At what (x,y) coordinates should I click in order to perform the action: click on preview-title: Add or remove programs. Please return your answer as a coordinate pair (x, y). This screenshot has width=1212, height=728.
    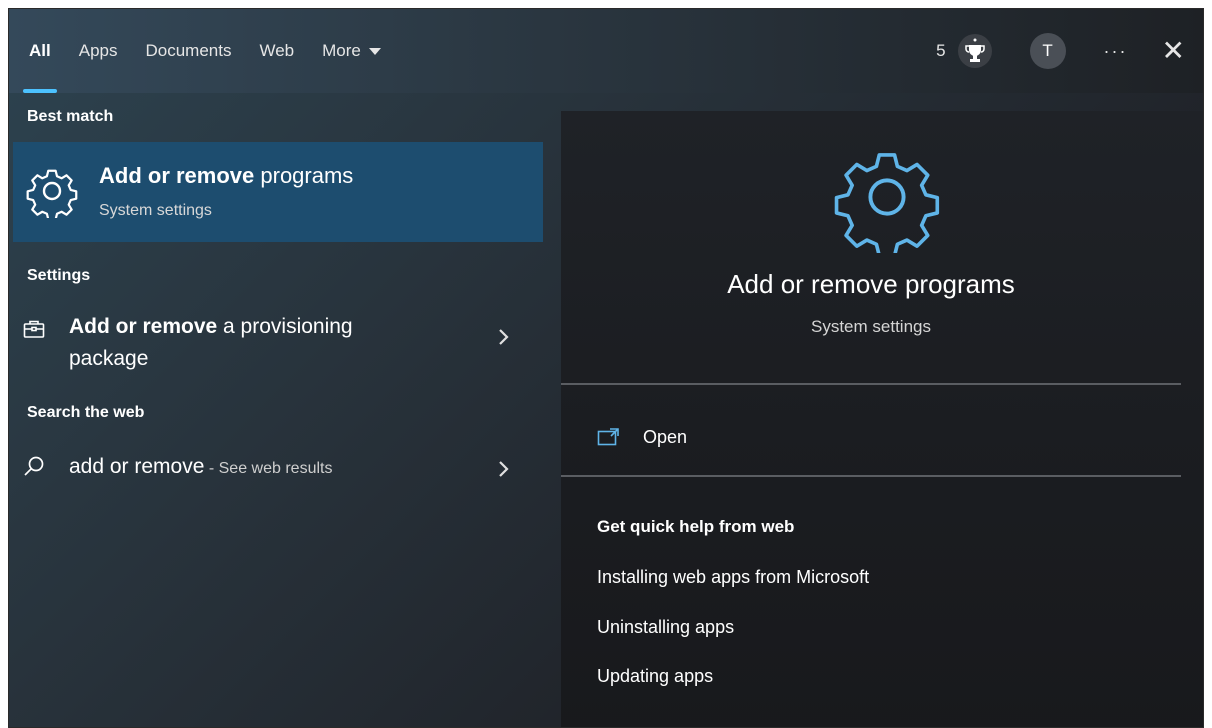
    Looking at the image, I should click on (871, 284).